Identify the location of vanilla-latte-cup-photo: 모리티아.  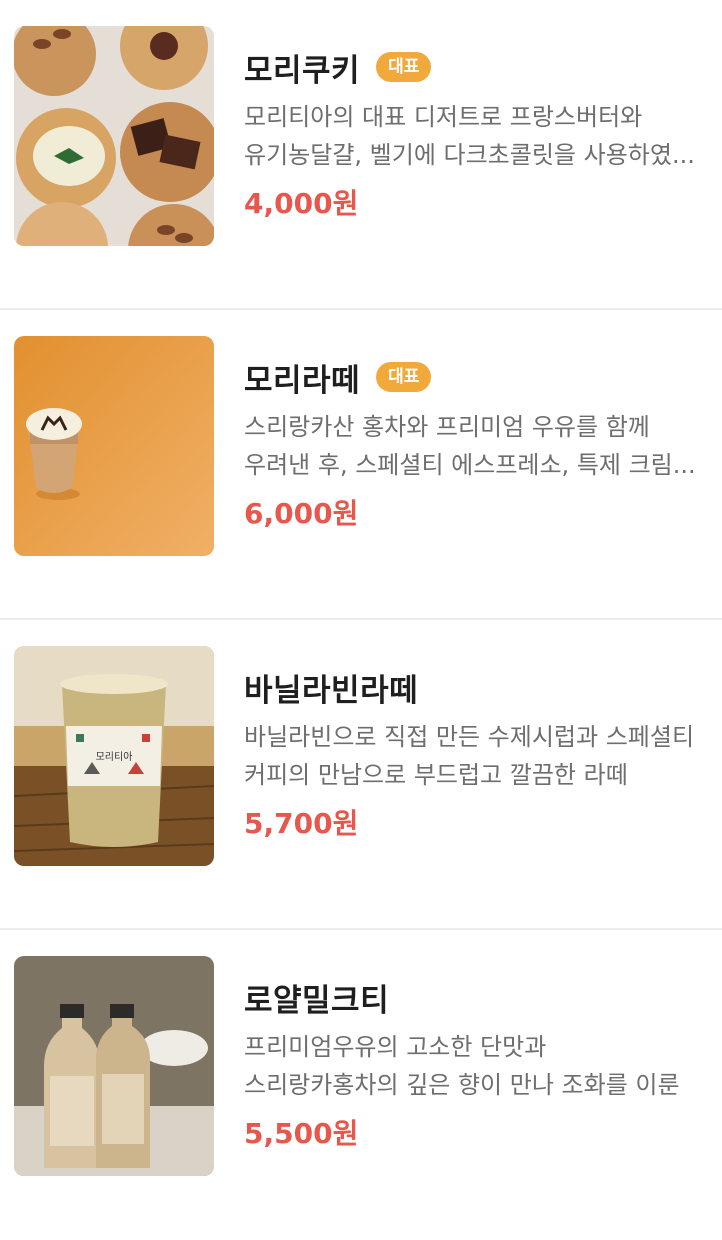
(114, 756).